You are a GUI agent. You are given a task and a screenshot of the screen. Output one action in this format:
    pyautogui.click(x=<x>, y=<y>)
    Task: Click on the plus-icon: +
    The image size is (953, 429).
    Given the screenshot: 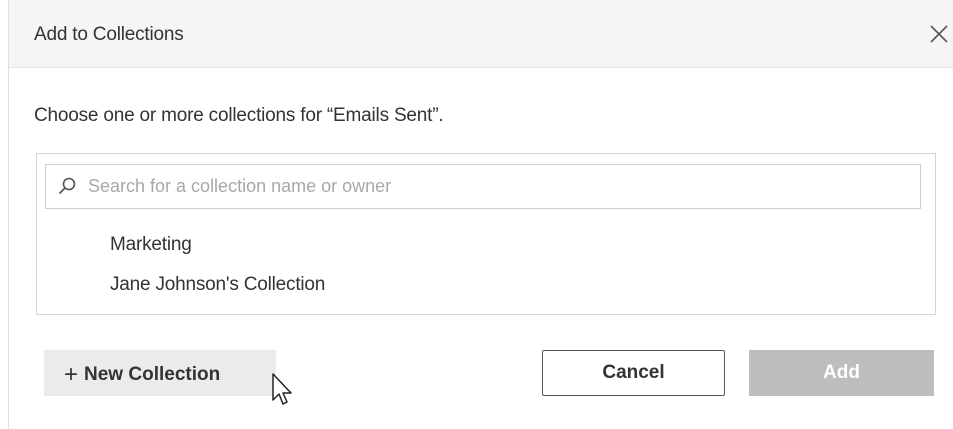 What is the action you would take?
    pyautogui.click(x=71, y=374)
    